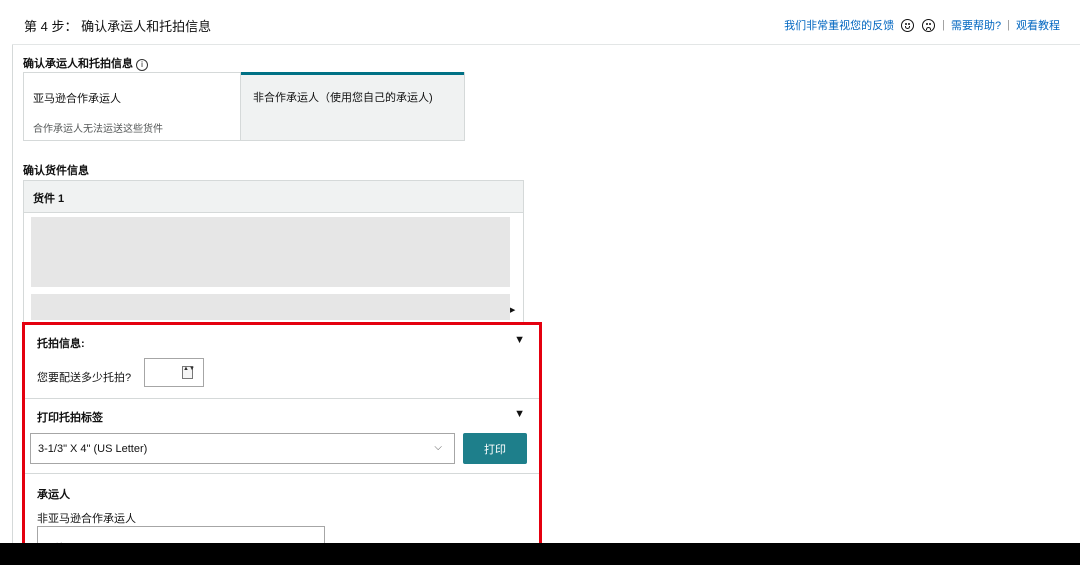  I want to click on carrier-section-title-text: 确认承运人和托拍信息, so click(78, 64).